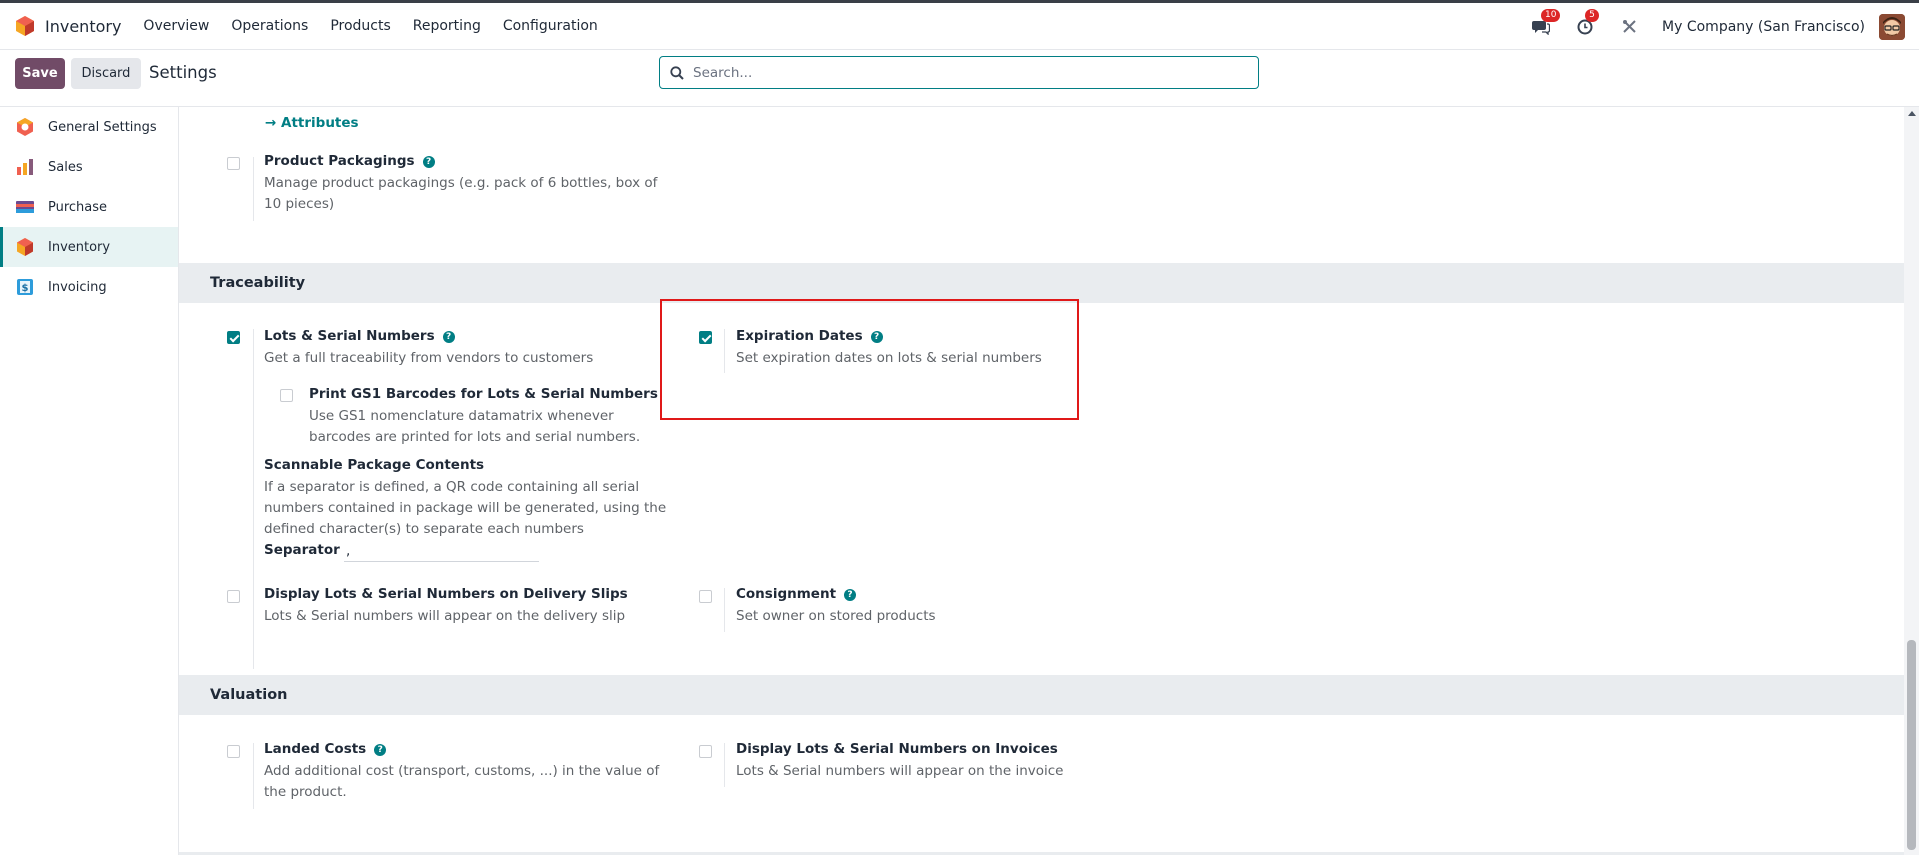  I want to click on consignment-desc: Set owner on stored products, so click(836, 616).